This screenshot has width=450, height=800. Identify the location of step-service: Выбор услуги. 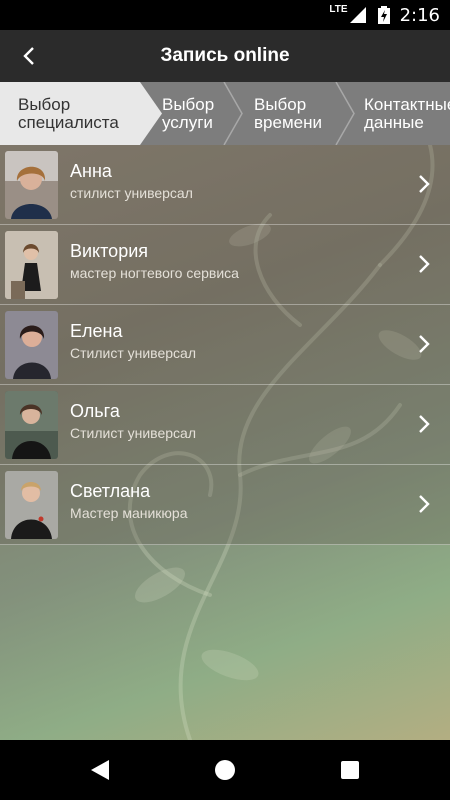
(188, 113).